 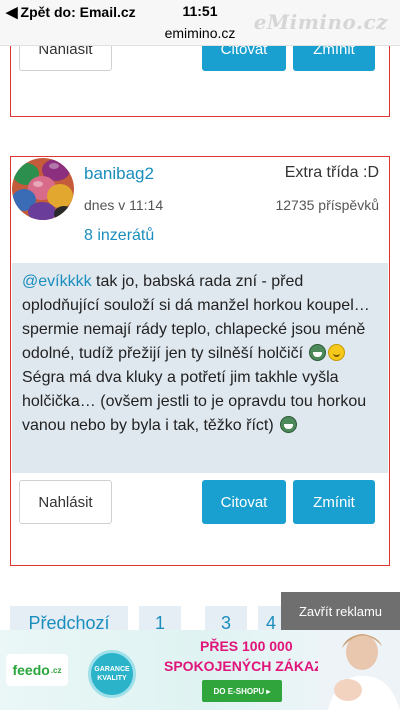 I want to click on mention-link: @evíkkkk, so click(x=57, y=281).